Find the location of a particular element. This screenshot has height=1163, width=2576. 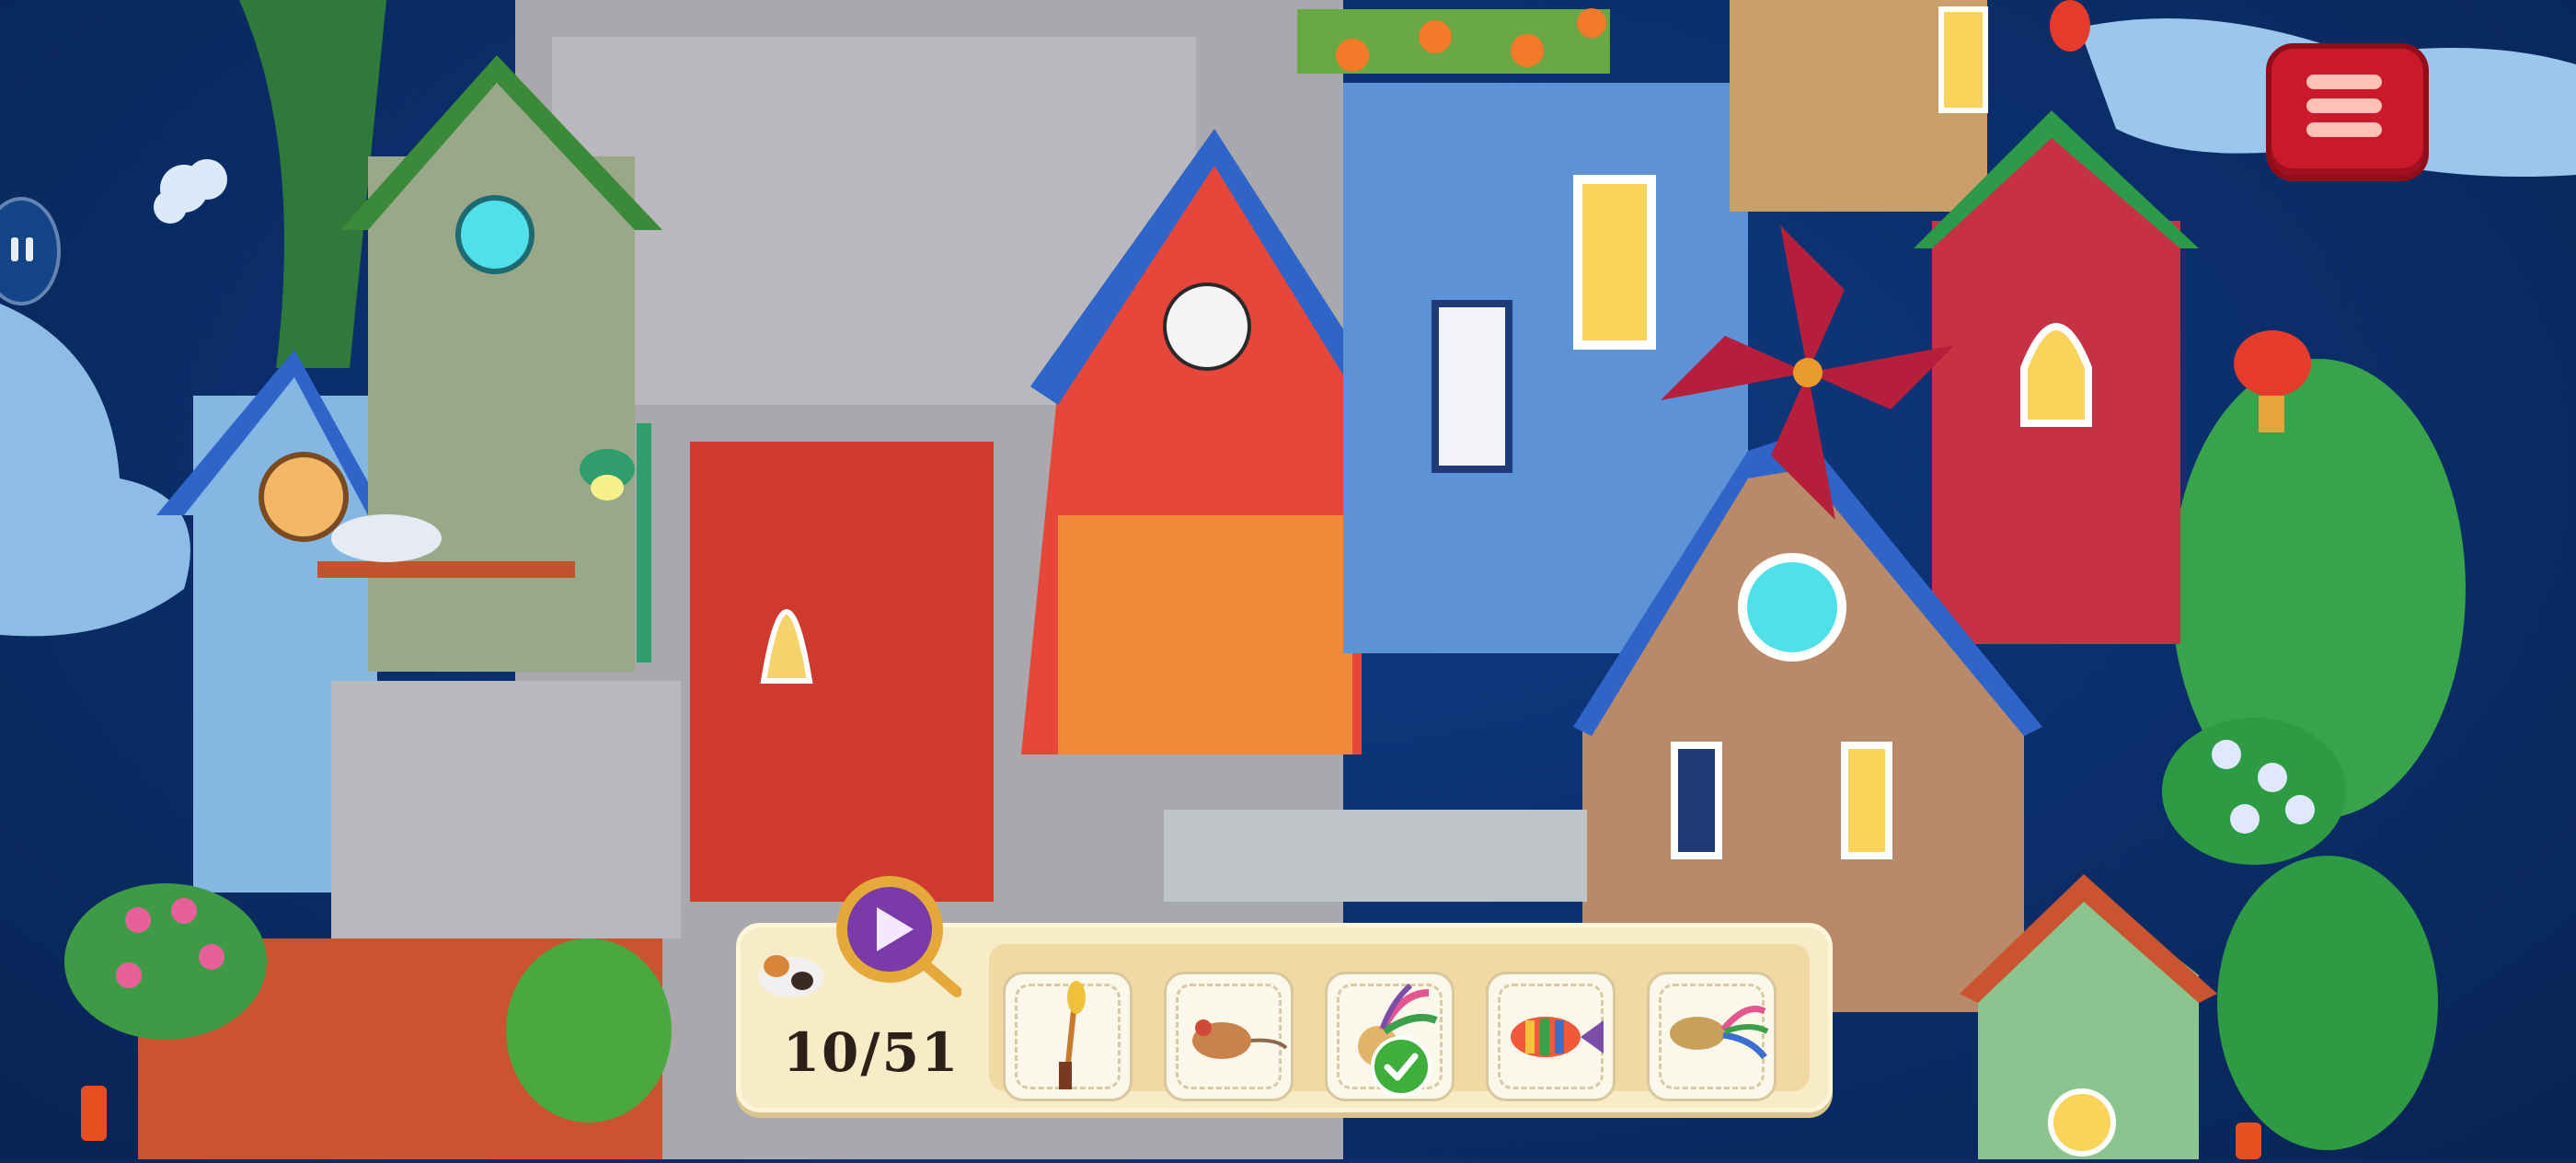

rainbow-fish-icon is located at coordinates (1557, 1037).